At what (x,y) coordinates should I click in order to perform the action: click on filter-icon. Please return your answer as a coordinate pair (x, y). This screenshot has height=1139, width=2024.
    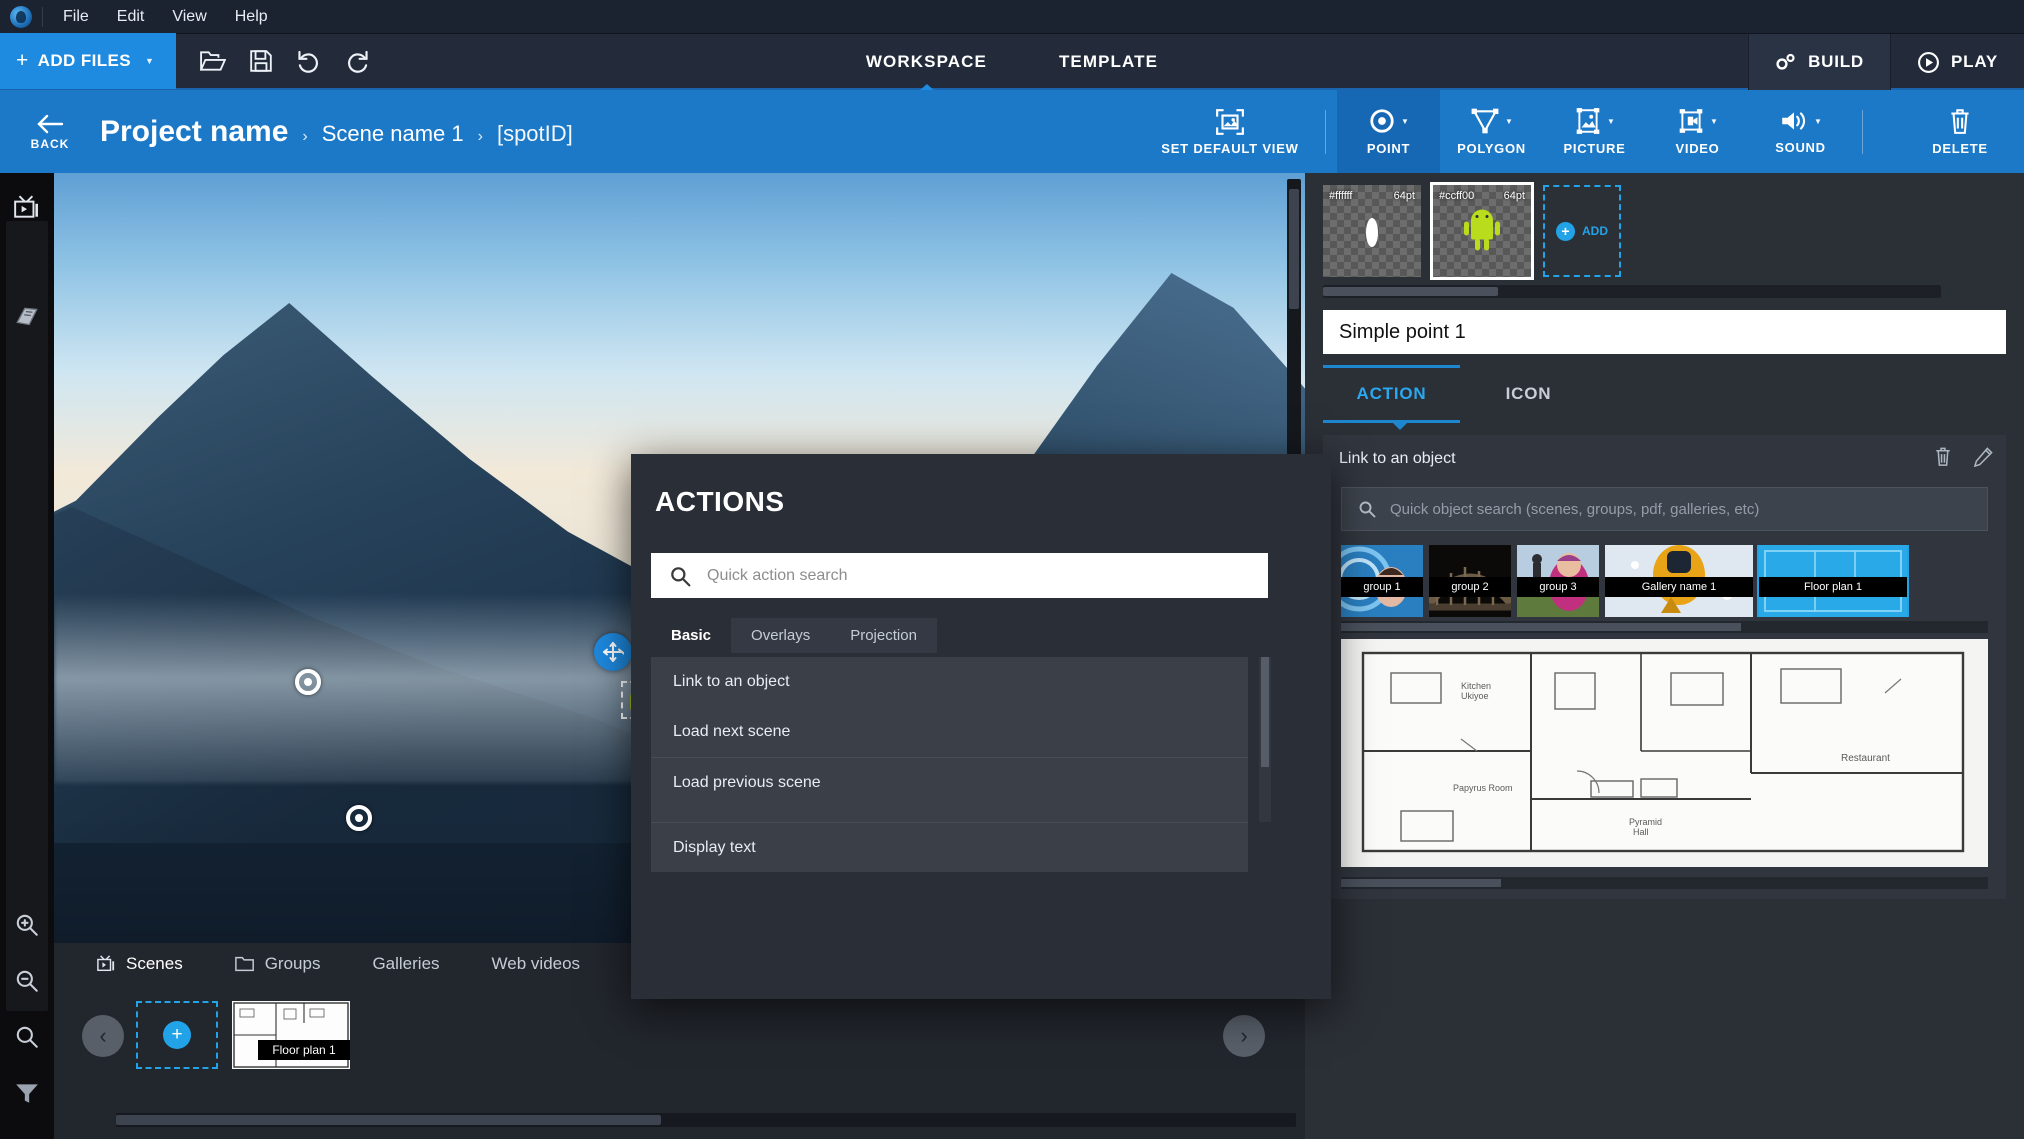
    Looking at the image, I should click on (27, 1093).